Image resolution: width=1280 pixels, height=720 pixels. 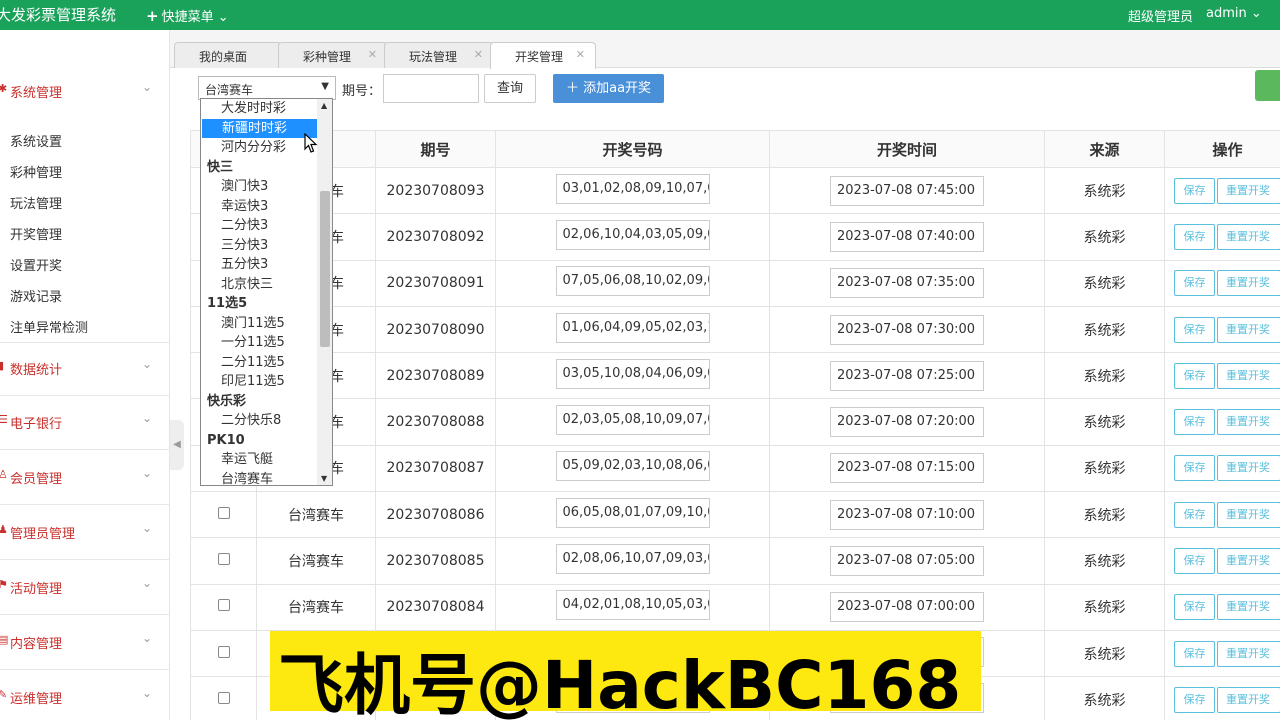 What do you see at coordinates (259, 285) in the screenshot?
I see `dropdown-option: 北京快三` at bounding box center [259, 285].